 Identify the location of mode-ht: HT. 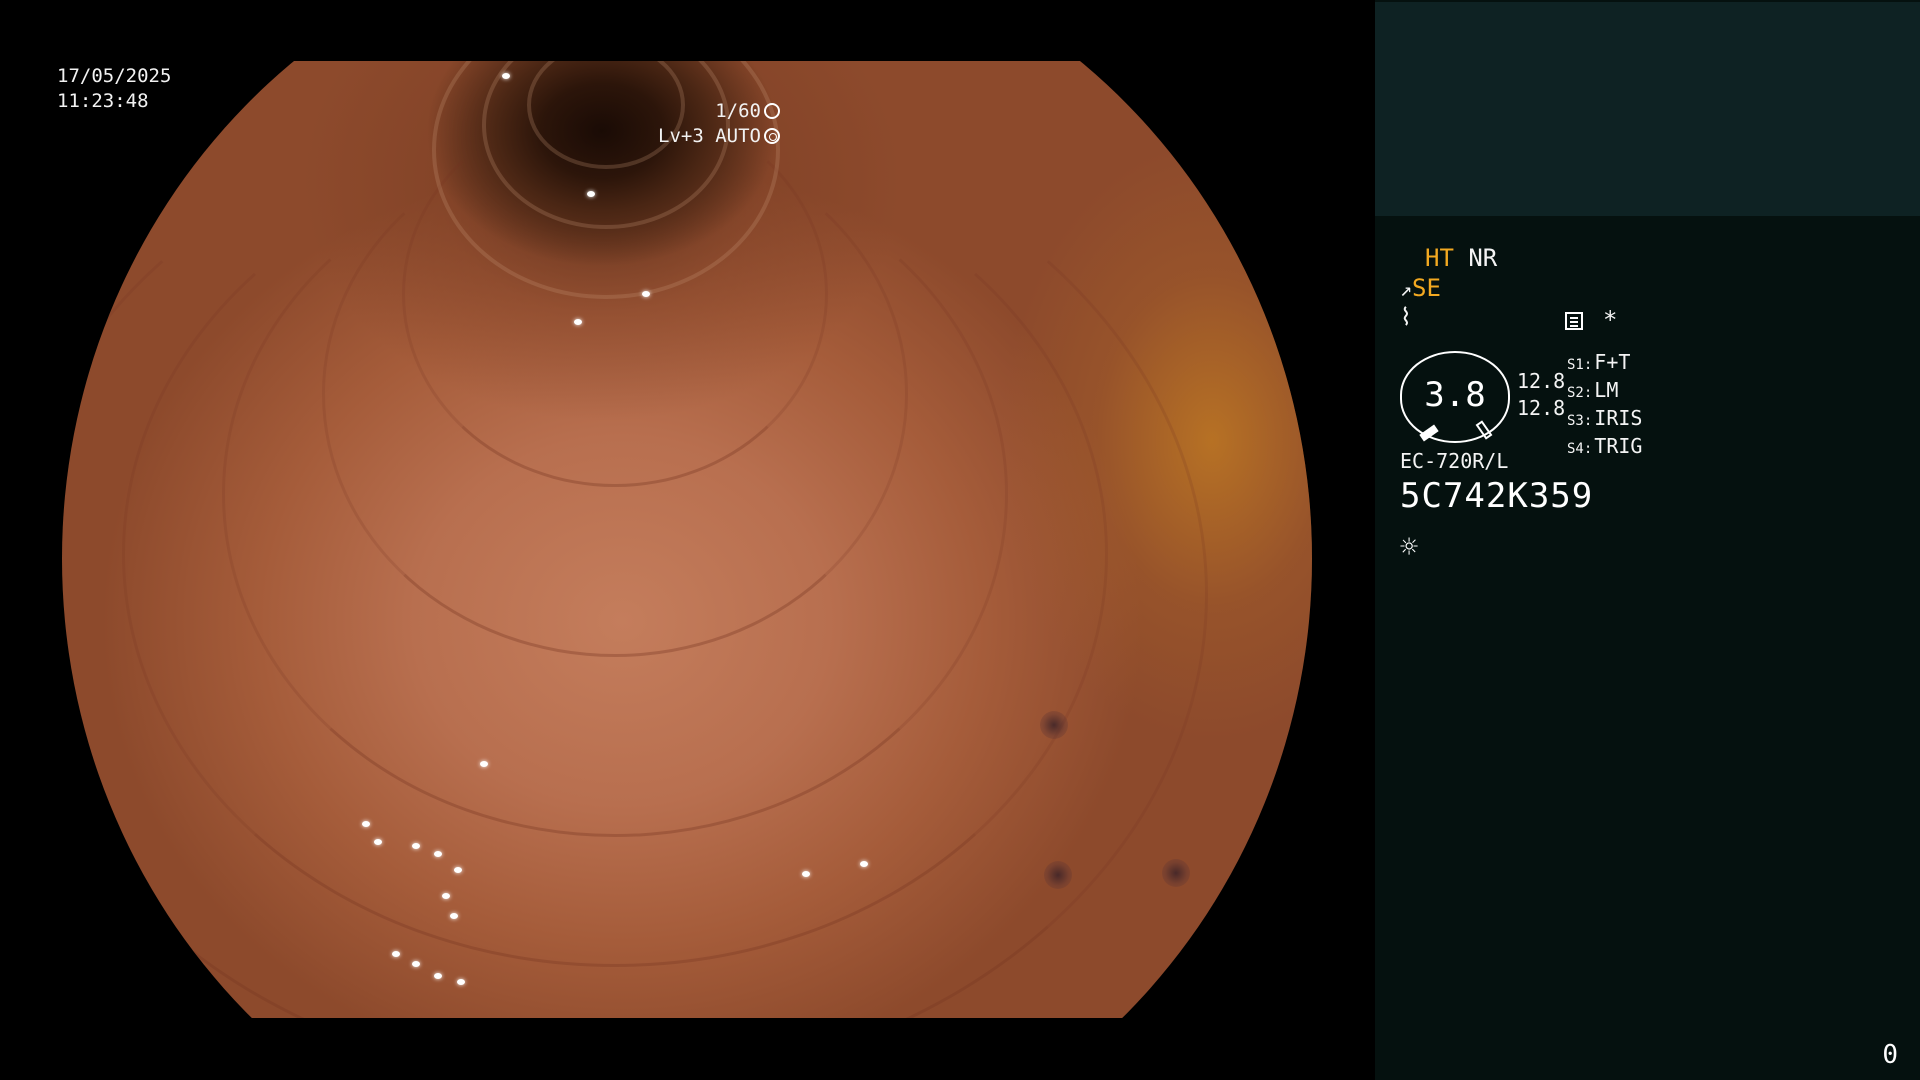
(1439, 258).